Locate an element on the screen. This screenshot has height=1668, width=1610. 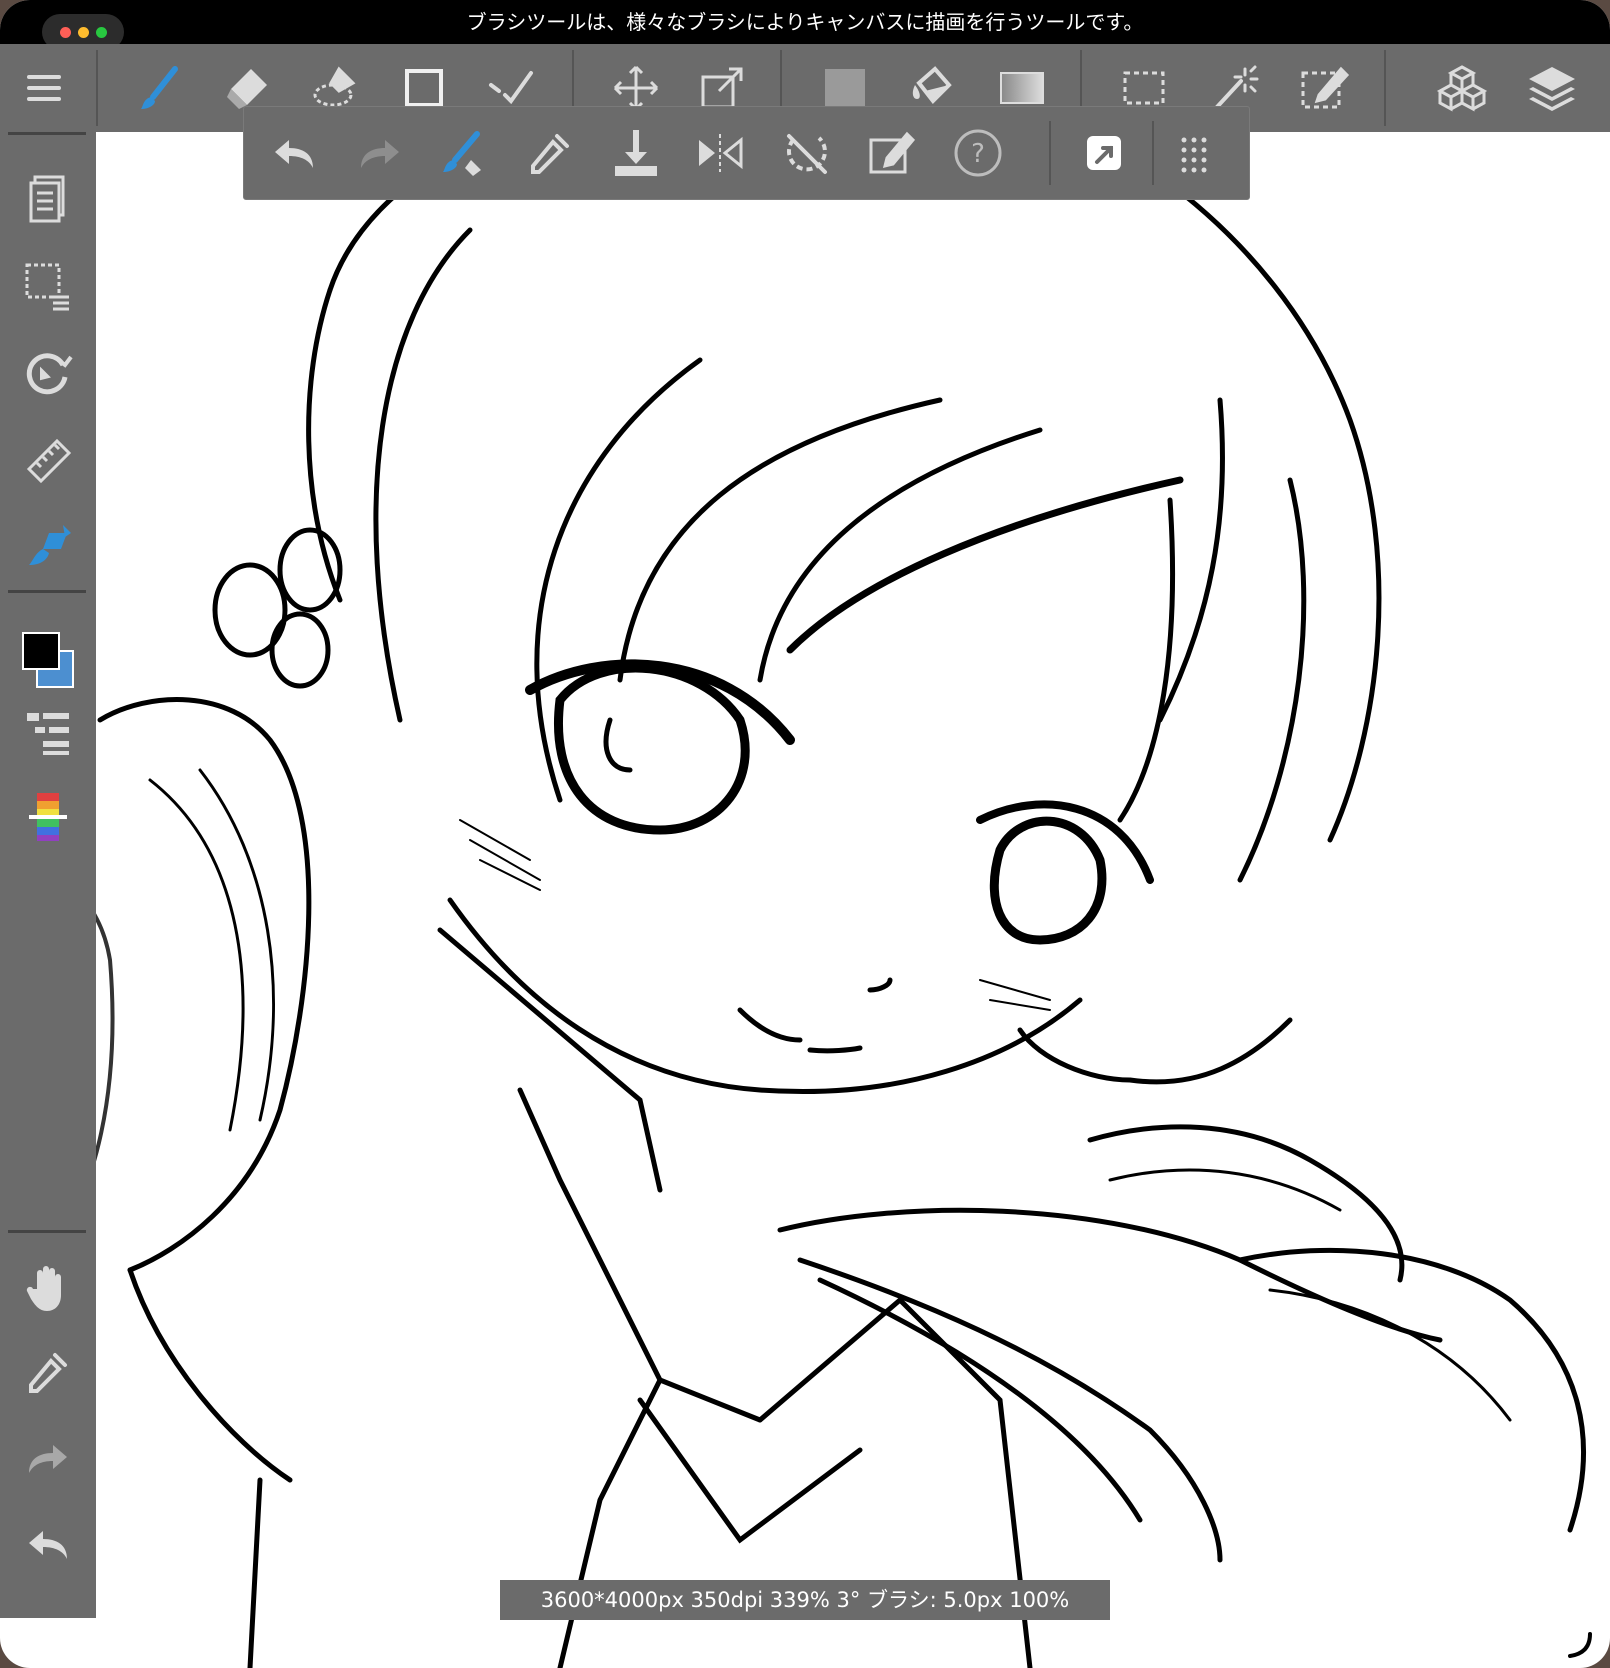
minimize-button is located at coordinates (83, 32).